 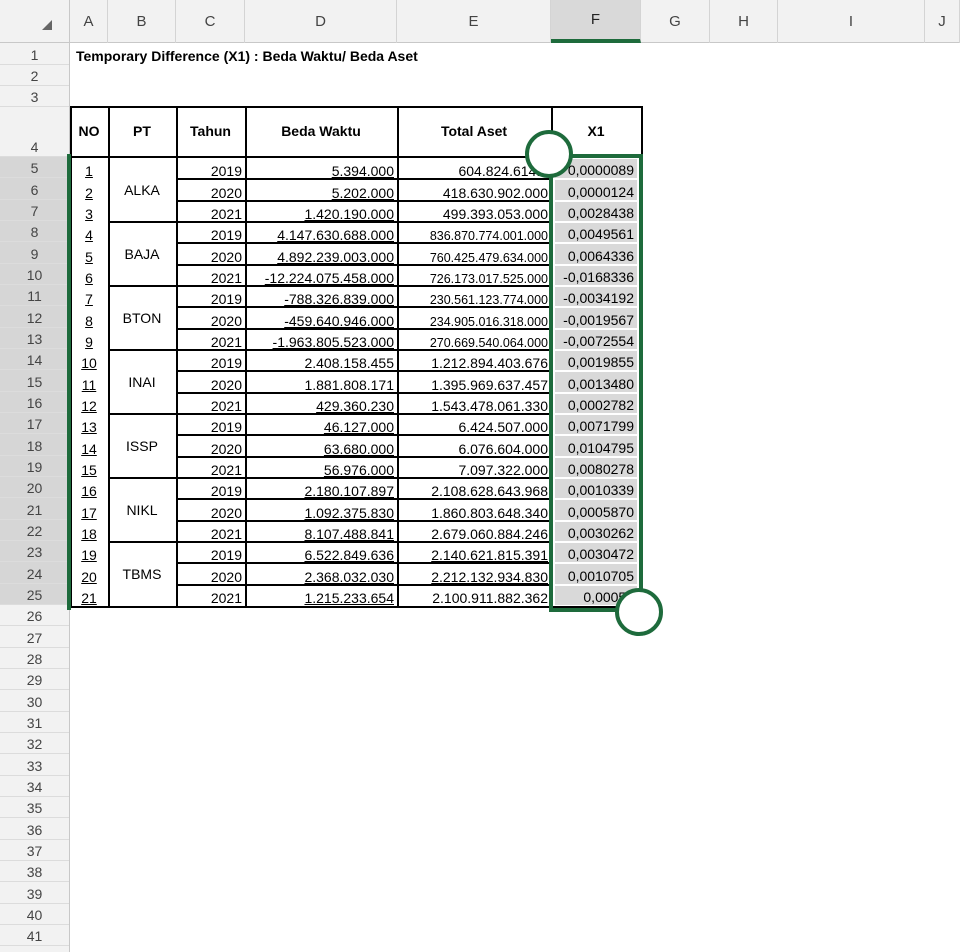 What do you see at coordinates (34, 96) in the screenshot?
I see `row-header-3: 3` at bounding box center [34, 96].